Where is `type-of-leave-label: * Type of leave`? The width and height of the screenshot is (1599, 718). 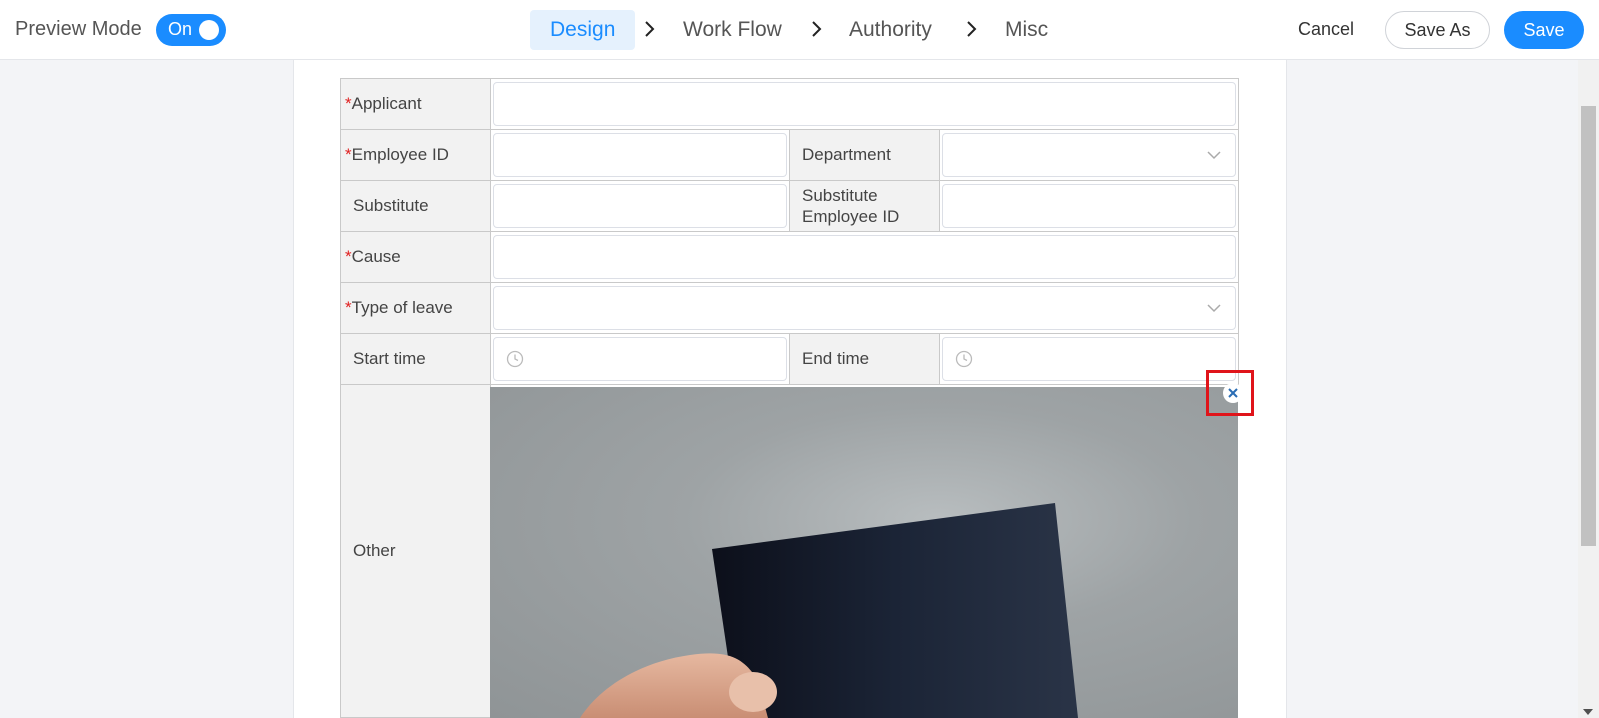
type-of-leave-label: * Type of leave is located at coordinates (415, 308).